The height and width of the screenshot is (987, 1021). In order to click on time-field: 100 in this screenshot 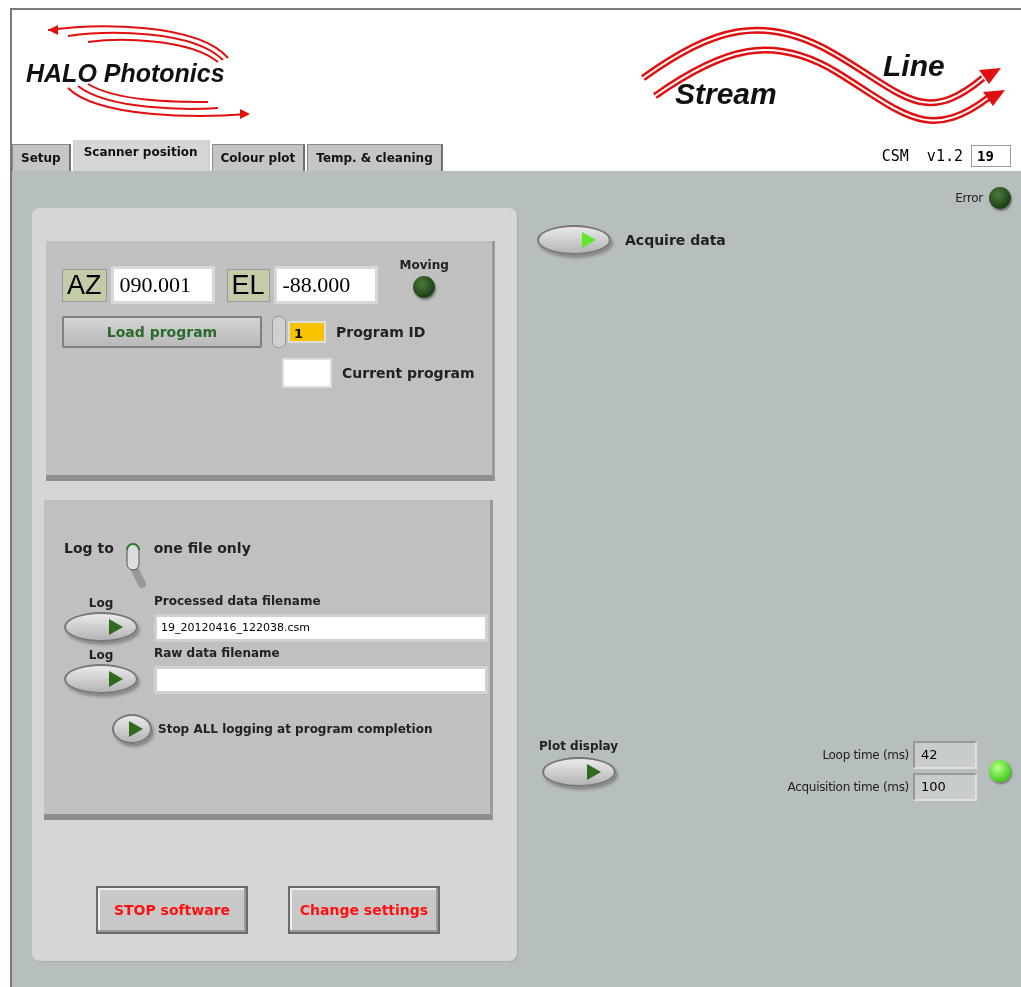, I will do `click(945, 787)`.